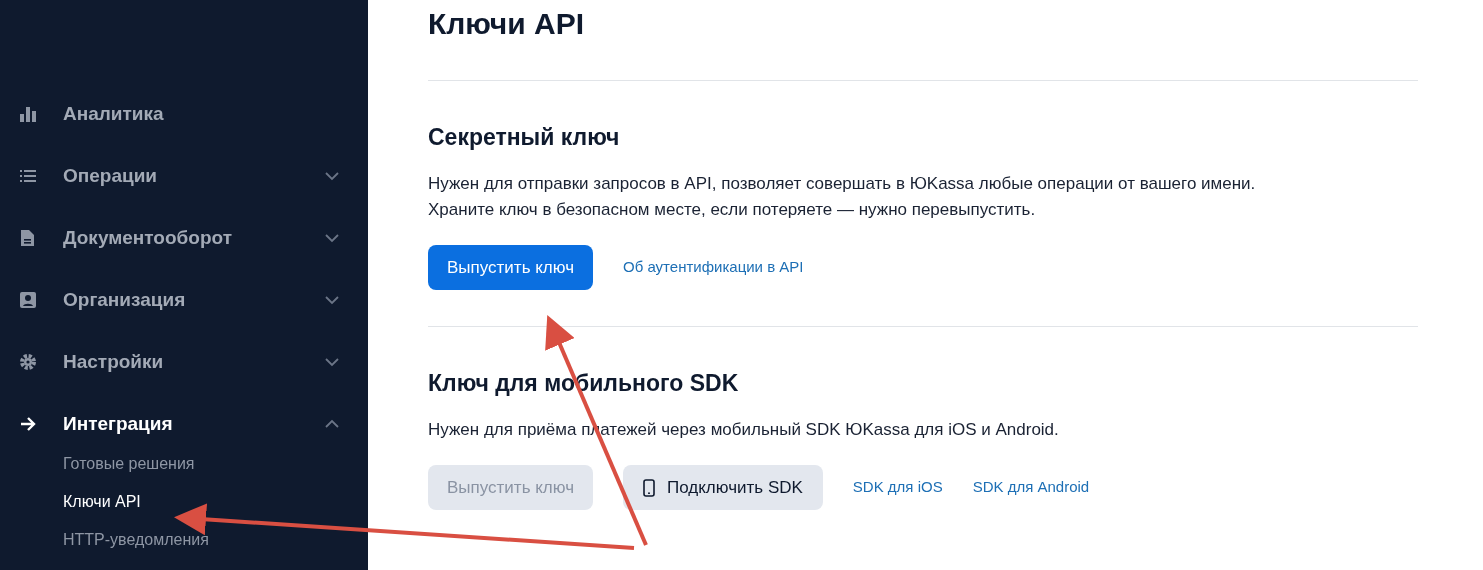  I want to click on page-title: Ключи API, so click(507, 24).